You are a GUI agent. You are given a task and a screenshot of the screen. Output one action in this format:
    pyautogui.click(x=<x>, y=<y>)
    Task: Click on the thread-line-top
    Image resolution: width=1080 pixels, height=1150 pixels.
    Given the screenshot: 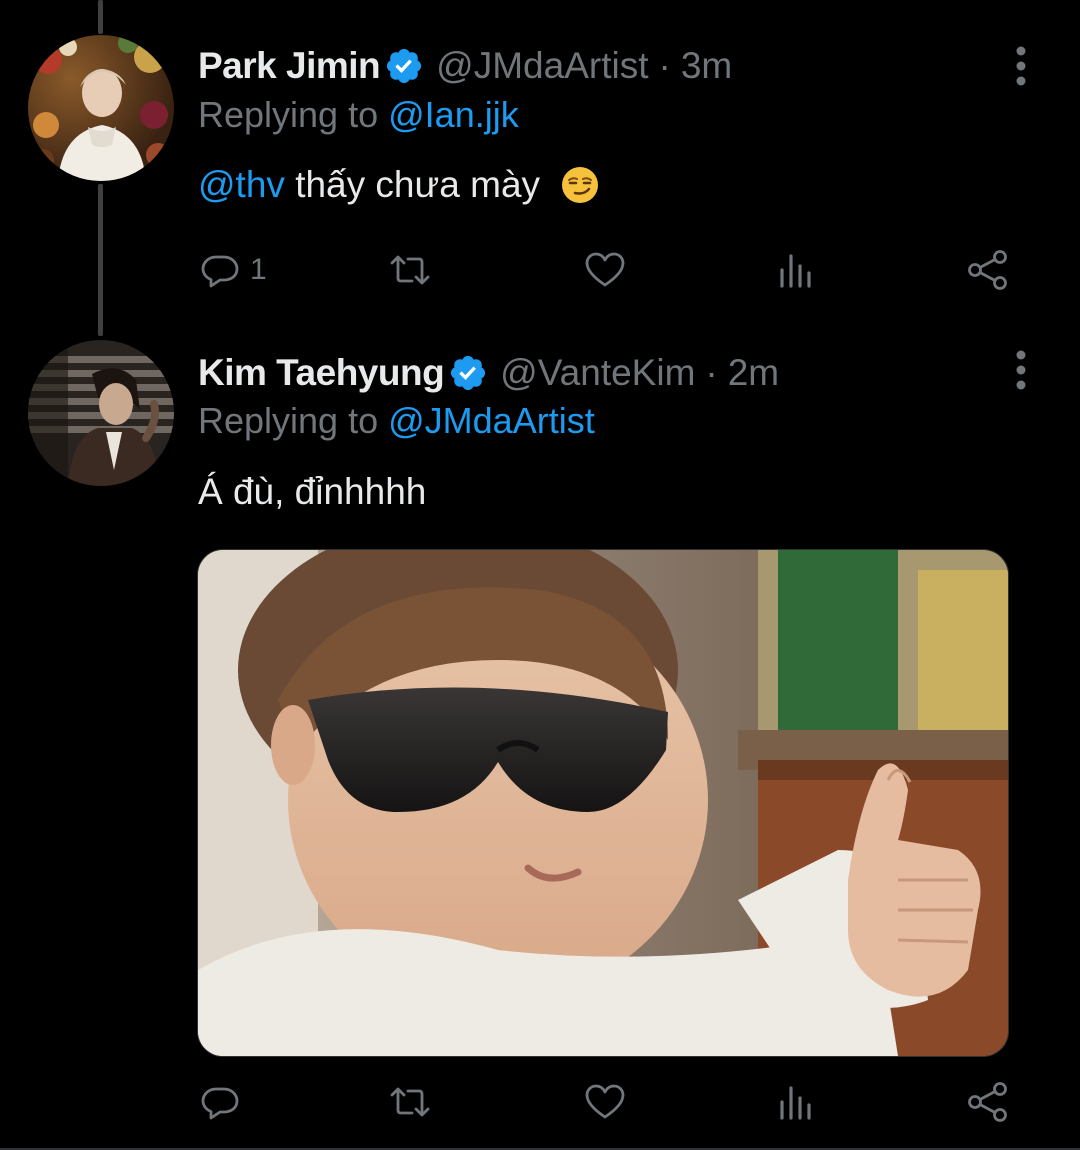 What is the action you would take?
    pyautogui.click(x=100, y=17)
    